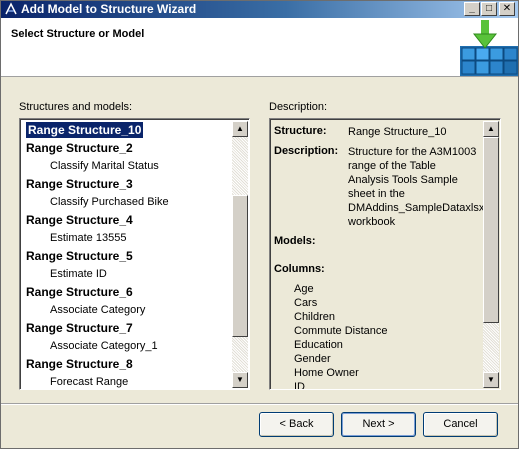 The height and width of the screenshot is (449, 519). I want to click on description-line: workbook, so click(372, 222).